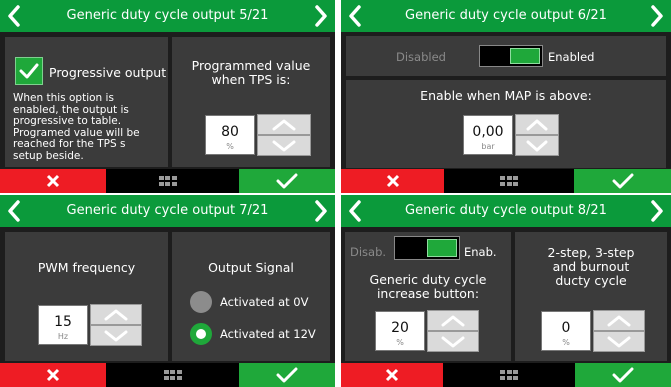  Describe the element at coordinates (230, 135) in the screenshot. I see `tps-value-field: 80 %` at that location.